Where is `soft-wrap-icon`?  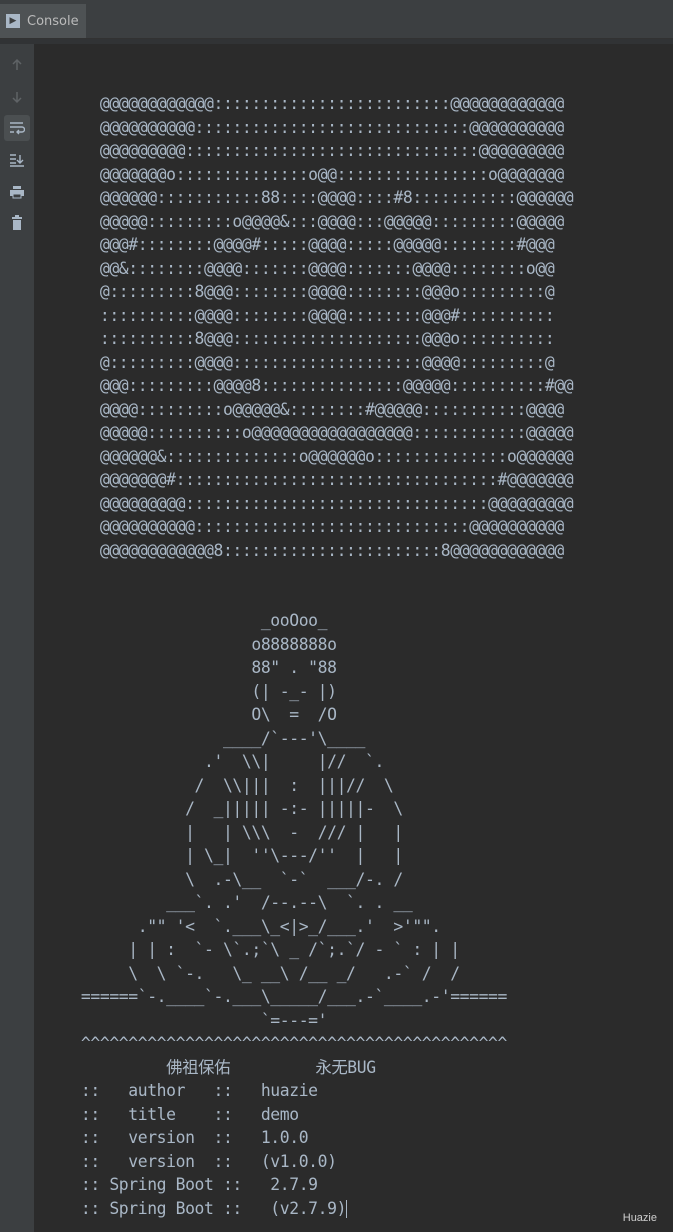
soft-wrap-icon is located at coordinates (17, 128).